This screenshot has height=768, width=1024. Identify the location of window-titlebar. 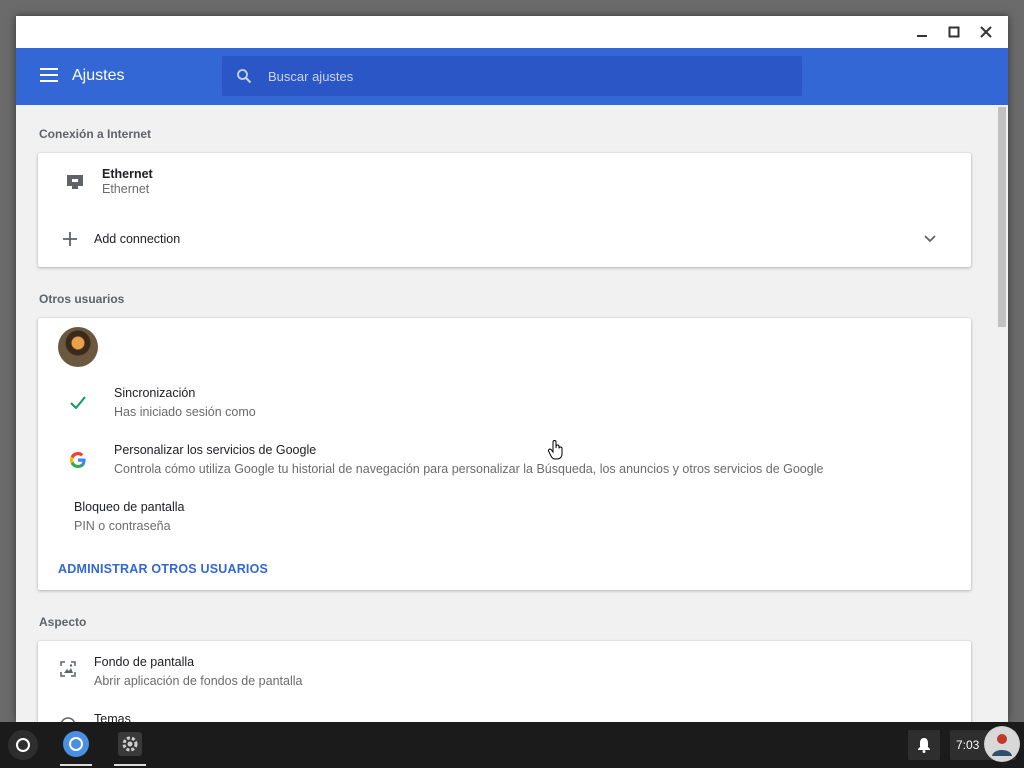
(512, 32).